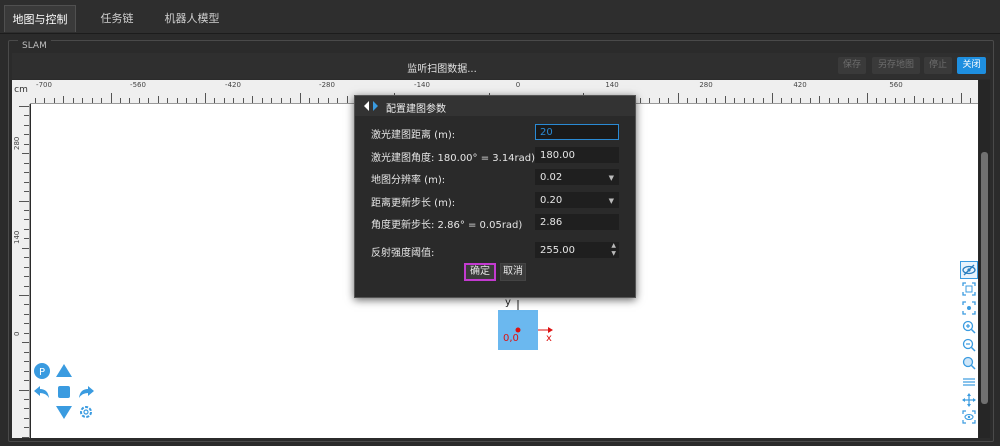  Describe the element at coordinates (549, 338) in the screenshot. I see `x-axis-label: x` at that location.